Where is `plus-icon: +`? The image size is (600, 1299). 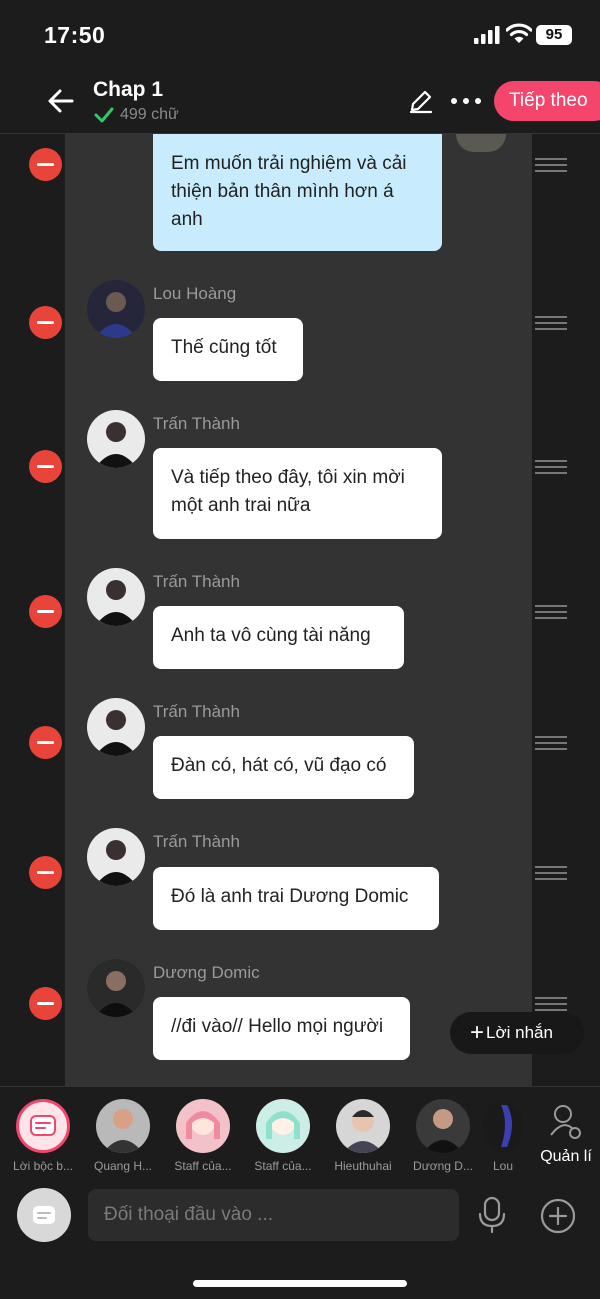
plus-icon: + is located at coordinates (477, 1032).